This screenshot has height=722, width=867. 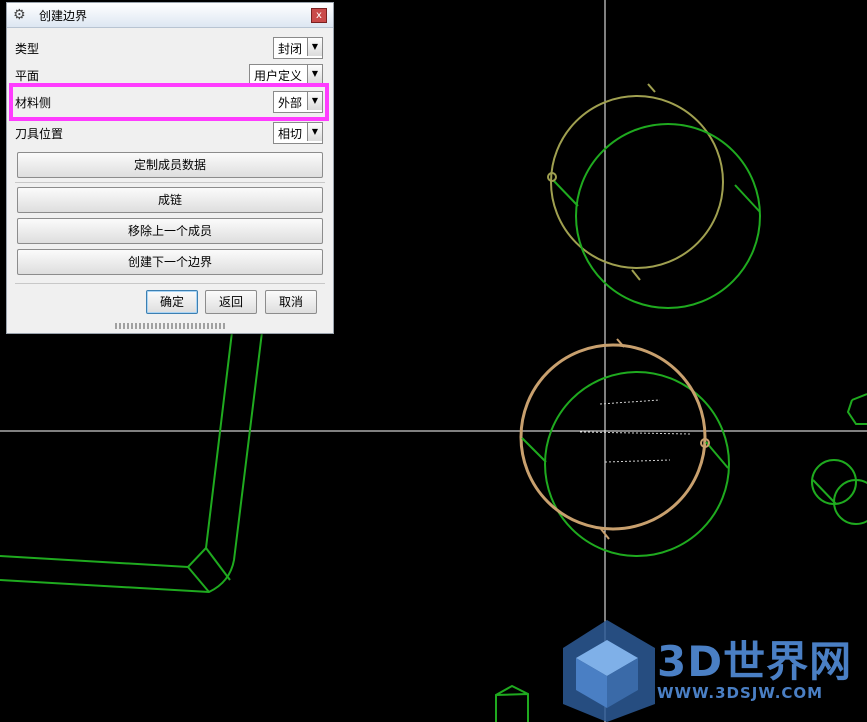 I want to click on type-select: 封闭 ▼, so click(x=298, y=48).